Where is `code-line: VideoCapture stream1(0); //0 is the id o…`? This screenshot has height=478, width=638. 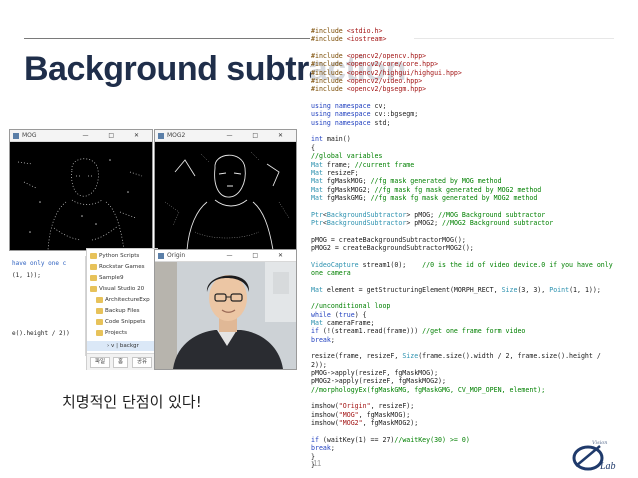 code-line: VideoCapture stream1(0); //0 is the id o… is located at coordinates (464, 268).